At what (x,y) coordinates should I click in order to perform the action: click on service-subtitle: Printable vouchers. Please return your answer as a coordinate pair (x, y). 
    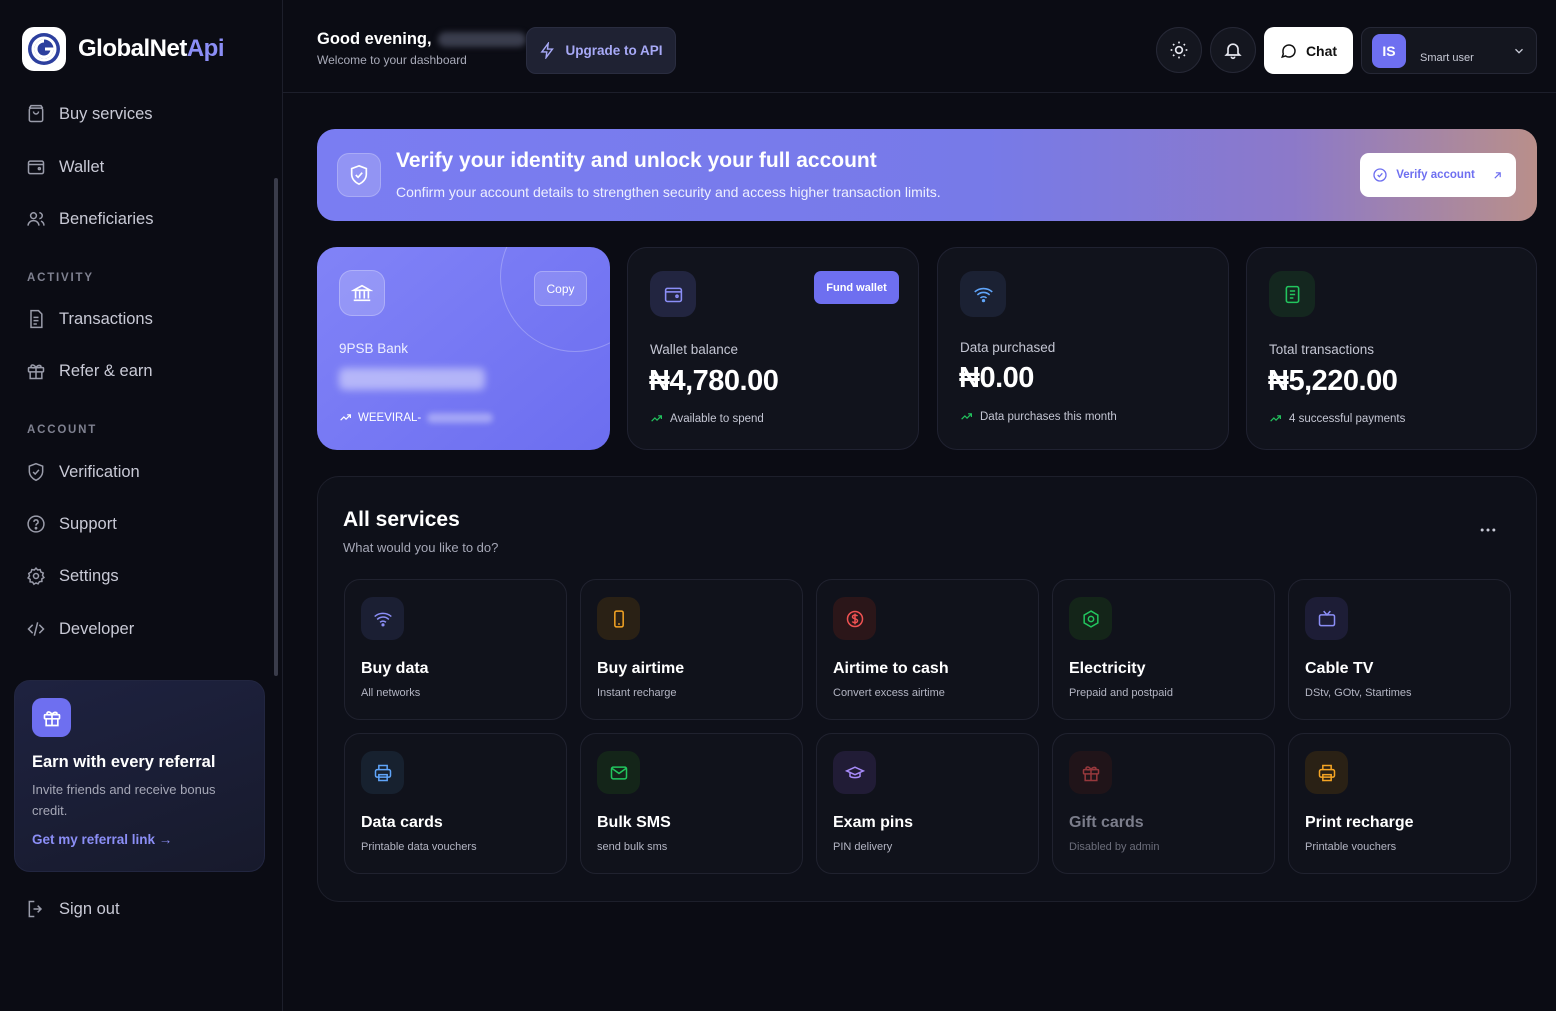
    Looking at the image, I should click on (1351, 847).